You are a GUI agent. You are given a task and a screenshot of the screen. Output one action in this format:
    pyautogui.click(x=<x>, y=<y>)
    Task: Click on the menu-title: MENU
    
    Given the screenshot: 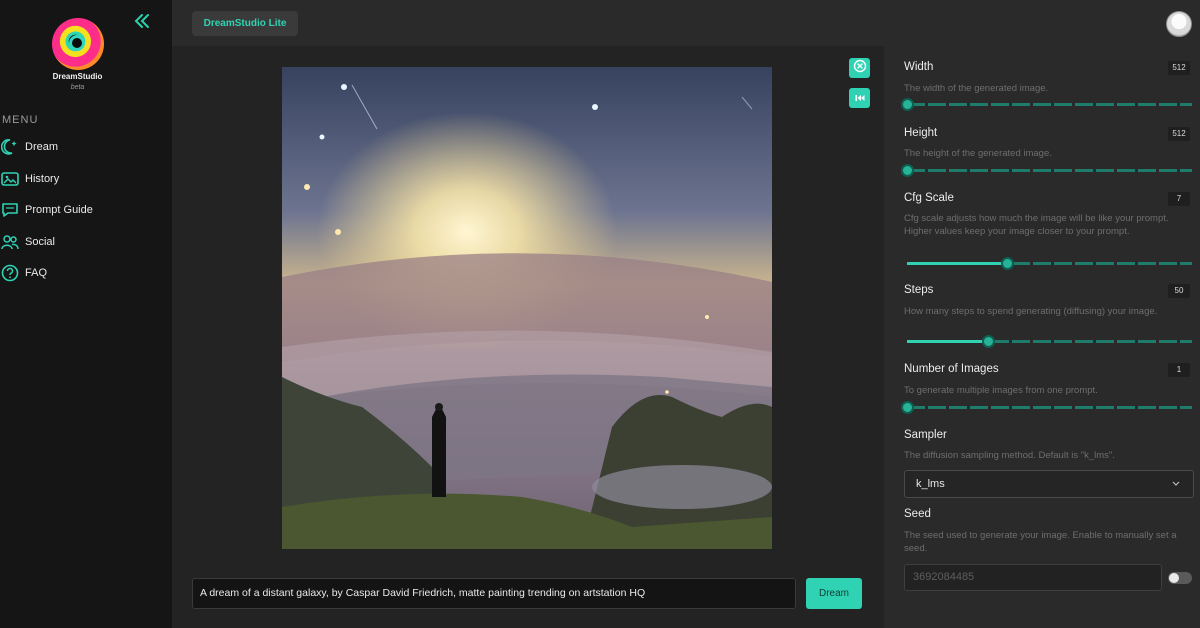 What is the action you would take?
    pyautogui.click(x=20, y=120)
    